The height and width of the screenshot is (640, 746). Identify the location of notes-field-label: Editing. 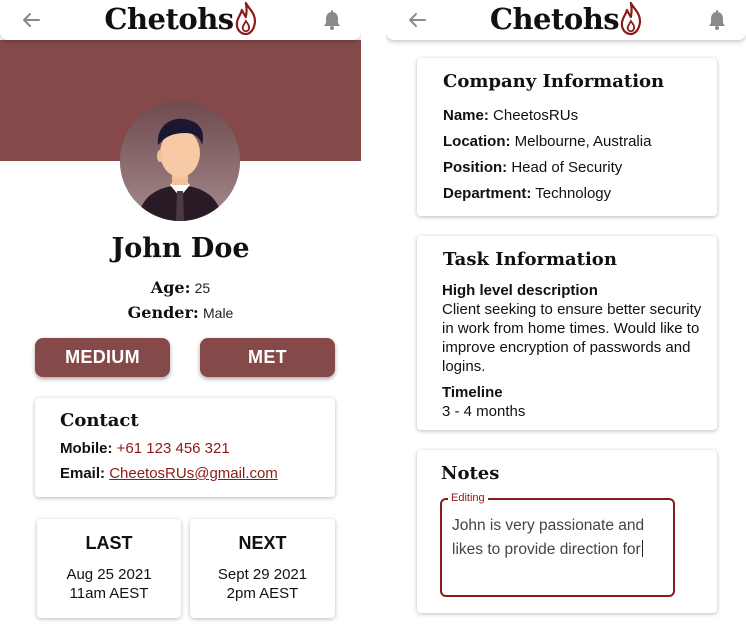
(468, 498).